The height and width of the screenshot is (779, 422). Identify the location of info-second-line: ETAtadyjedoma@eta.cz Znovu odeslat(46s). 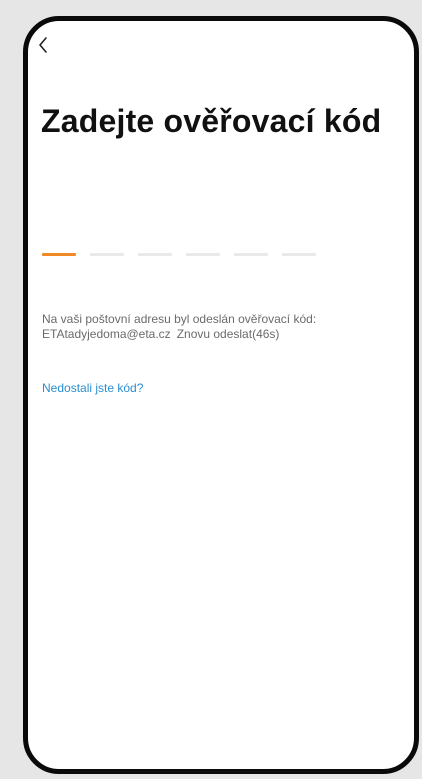
(222, 334).